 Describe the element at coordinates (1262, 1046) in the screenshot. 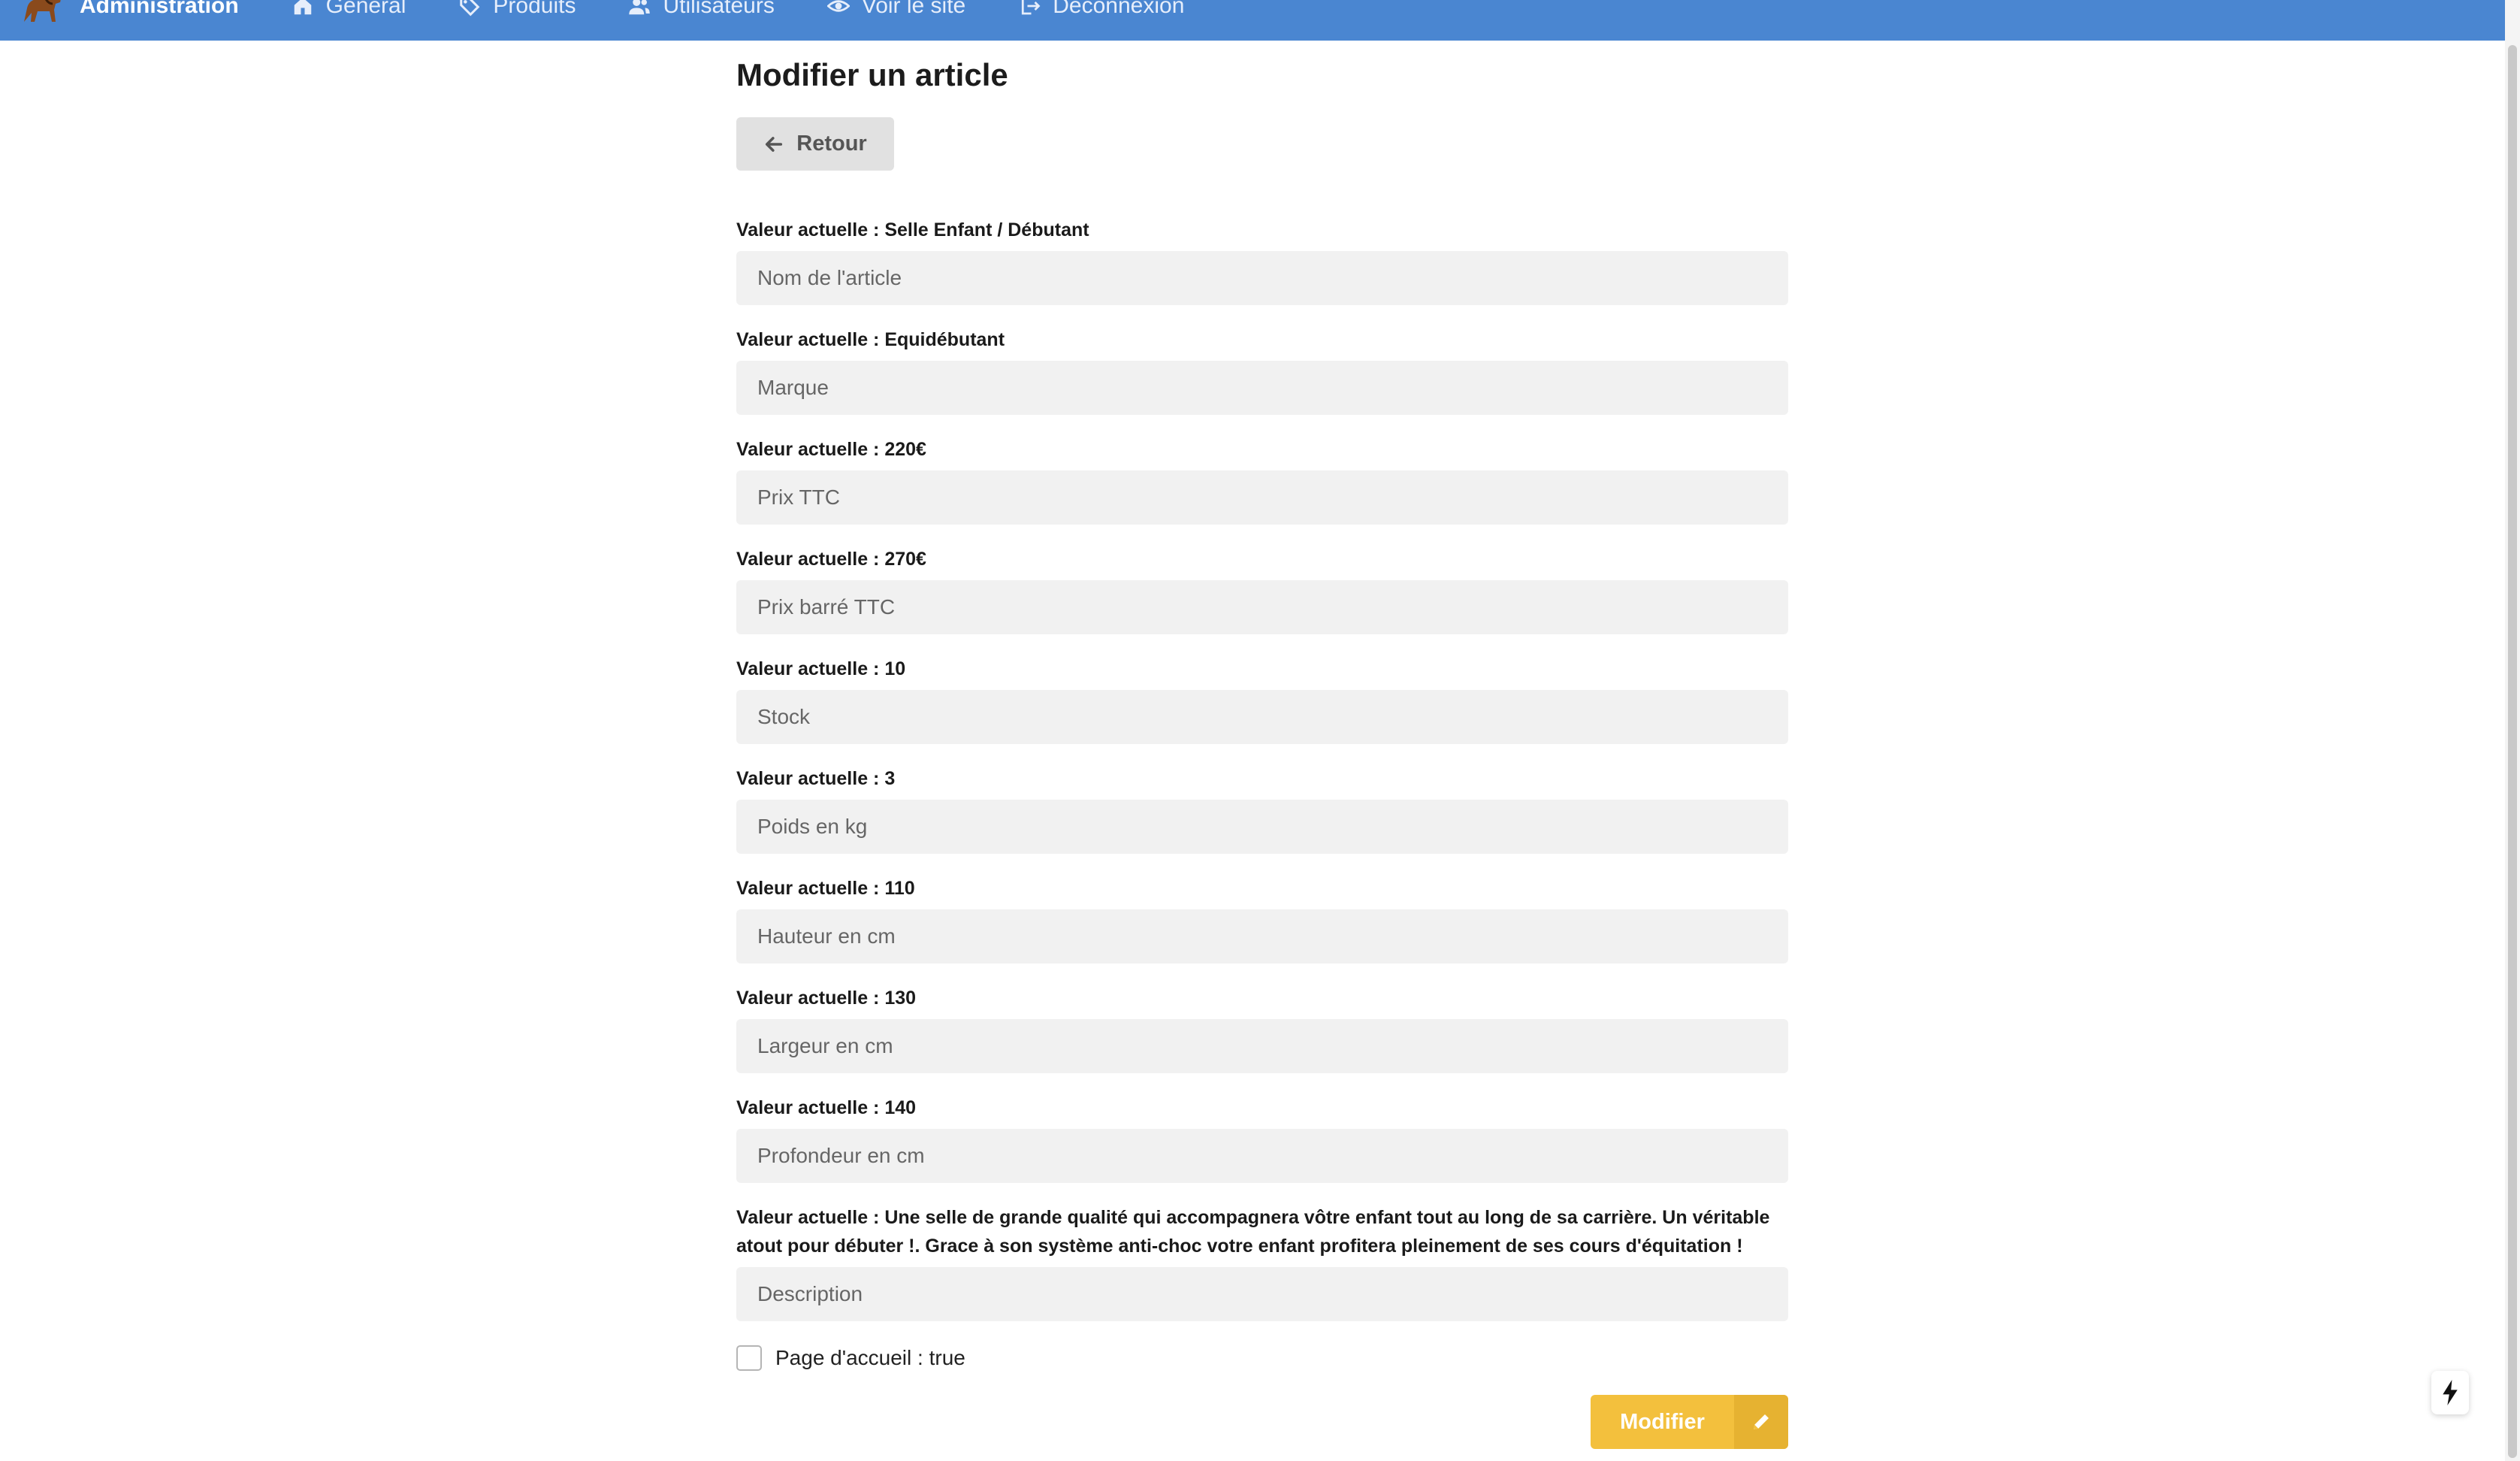

I see `width-input` at that location.